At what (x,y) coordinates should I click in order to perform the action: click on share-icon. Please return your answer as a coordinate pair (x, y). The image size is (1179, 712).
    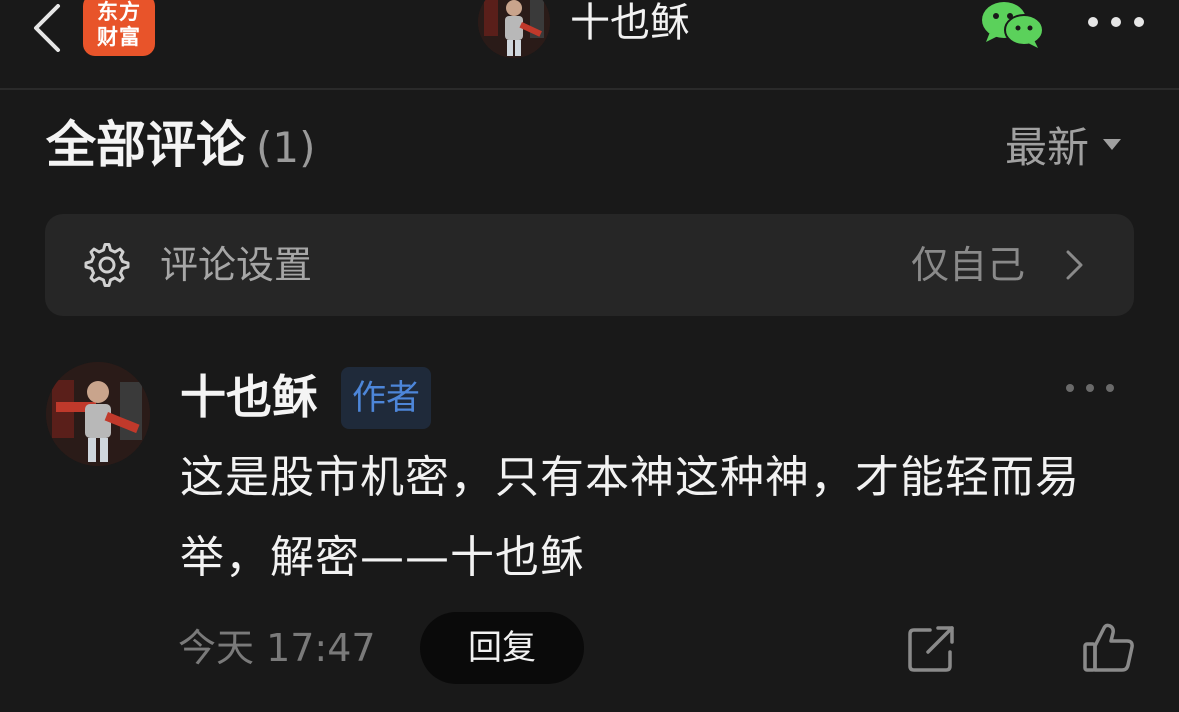
    Looking at the image, I should click on (931, 649).